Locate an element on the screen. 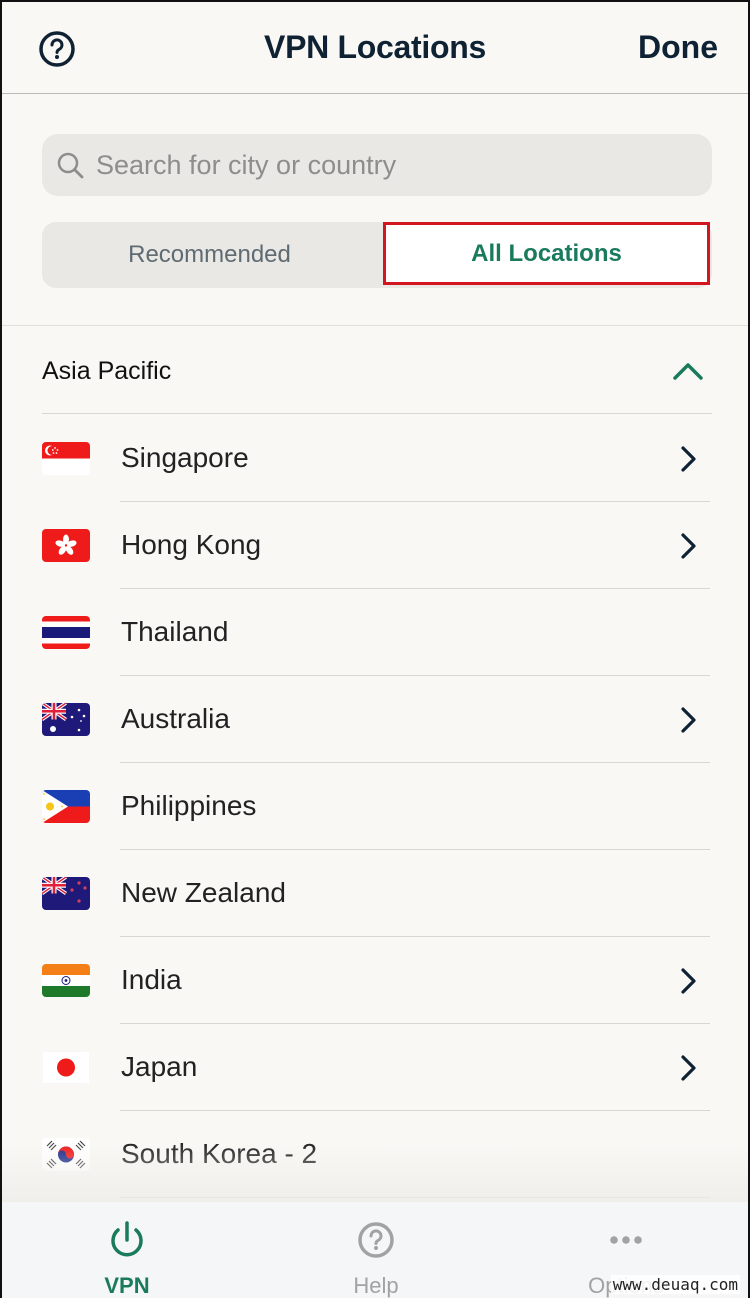 The width and height of the screenshot is (750, 1298). location-row-philippines: Philippines is located at coordinates (375, 806).